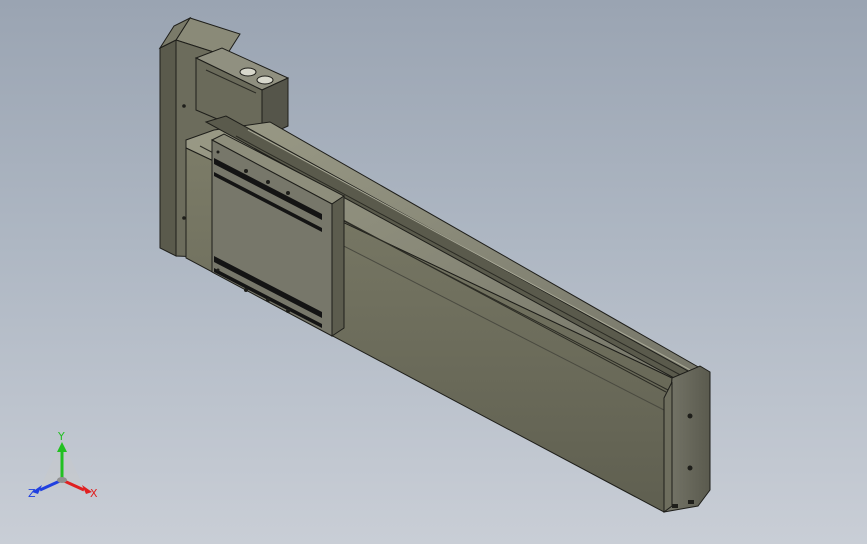  What do you see at coordinates (65, 468) in the screenshot?
I see `orientation-triad: Y X Z` at bounding box center [65, 468].